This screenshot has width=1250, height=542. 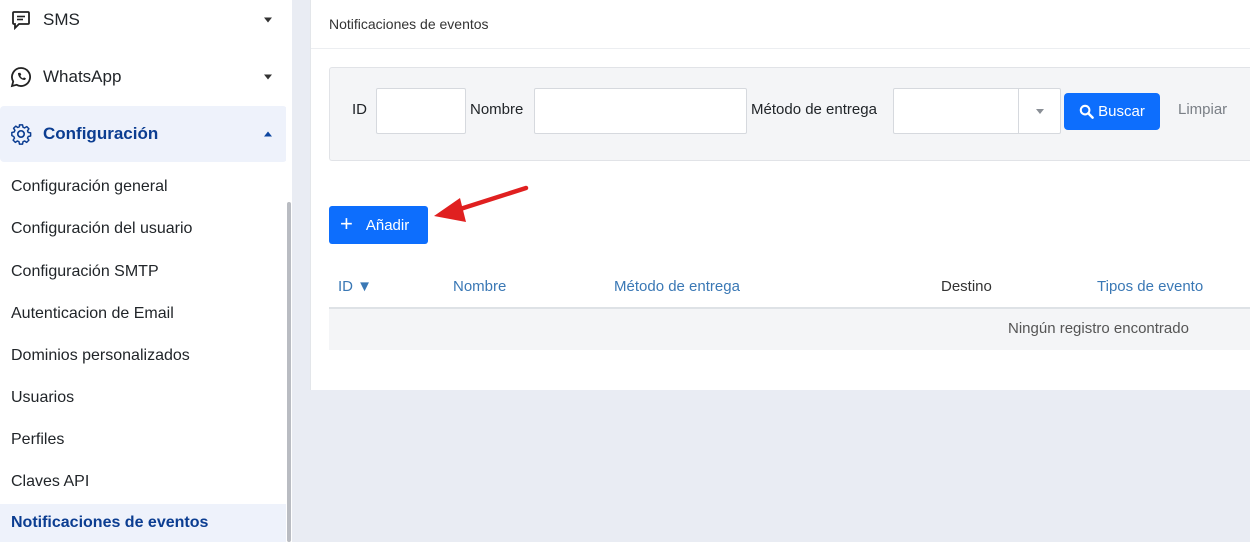 What do you see at coordinates (143, 398) in the screenshot?
I see `sidebar-item-usuarios: Usuarios` at bounding box center [143, 398].